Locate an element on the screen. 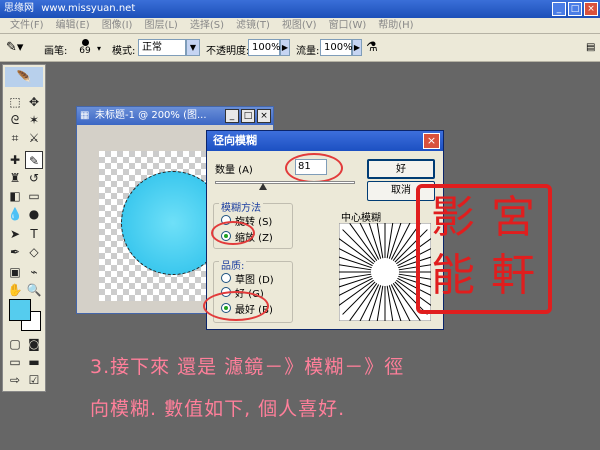 This screenshot has height=450, width=600. mode-dropdown-icon: ▼ is located at coordinates (193, 47).